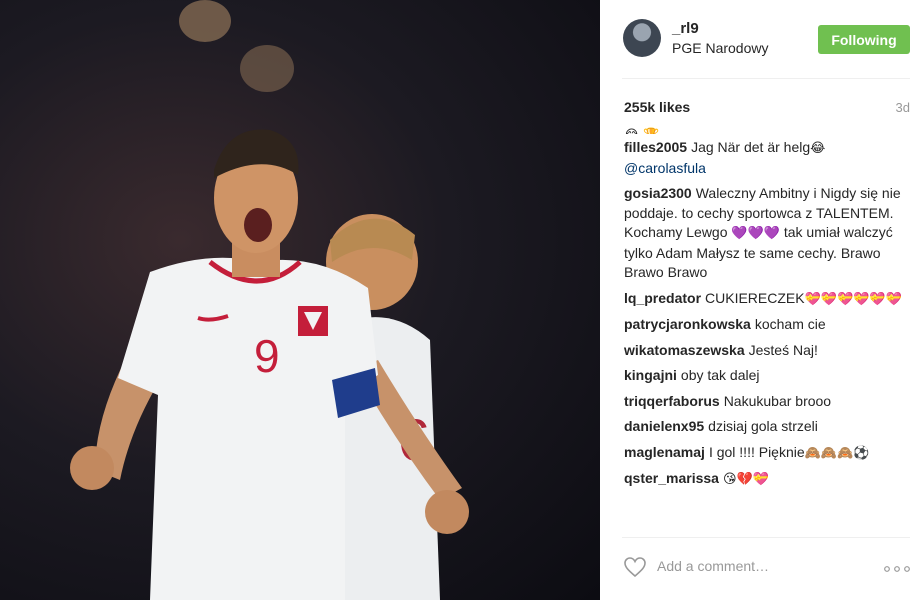  What do you see at coordinates (777, 400) in the screenshot?
I see `comment-text: Nakukubar brooo` at bounding box center [777, 400].